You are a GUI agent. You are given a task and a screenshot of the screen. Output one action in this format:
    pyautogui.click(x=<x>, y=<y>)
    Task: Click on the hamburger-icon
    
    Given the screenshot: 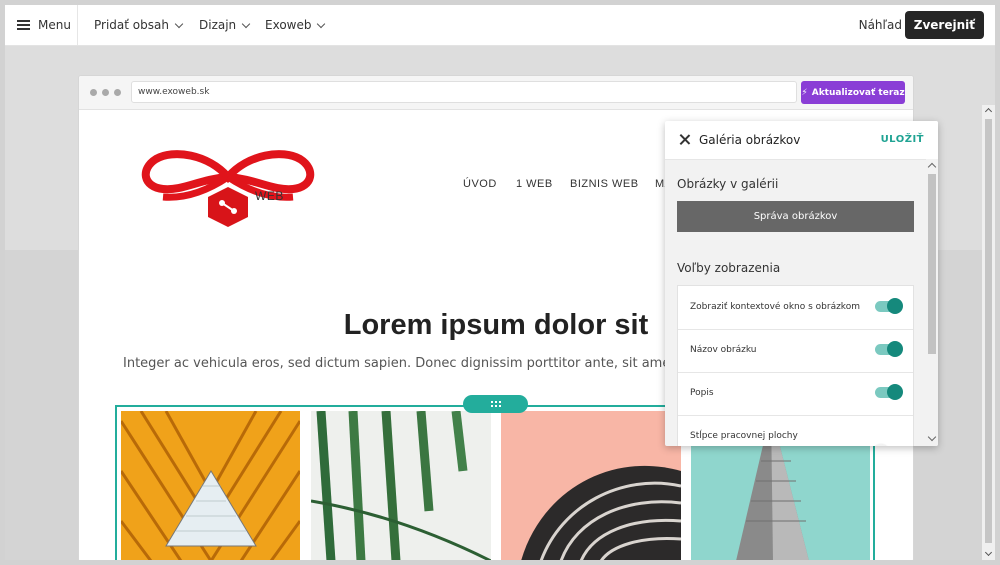 What is the action you would take?
    pyautogui.click(x=23, y=25)
    